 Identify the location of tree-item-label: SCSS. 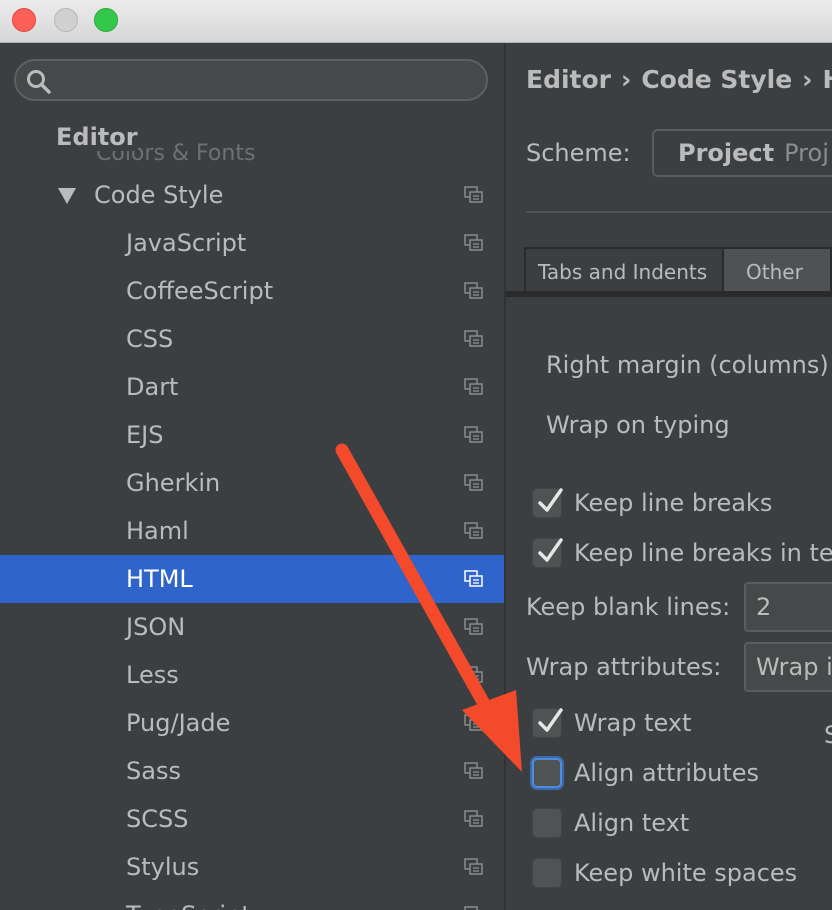
(157, 819).